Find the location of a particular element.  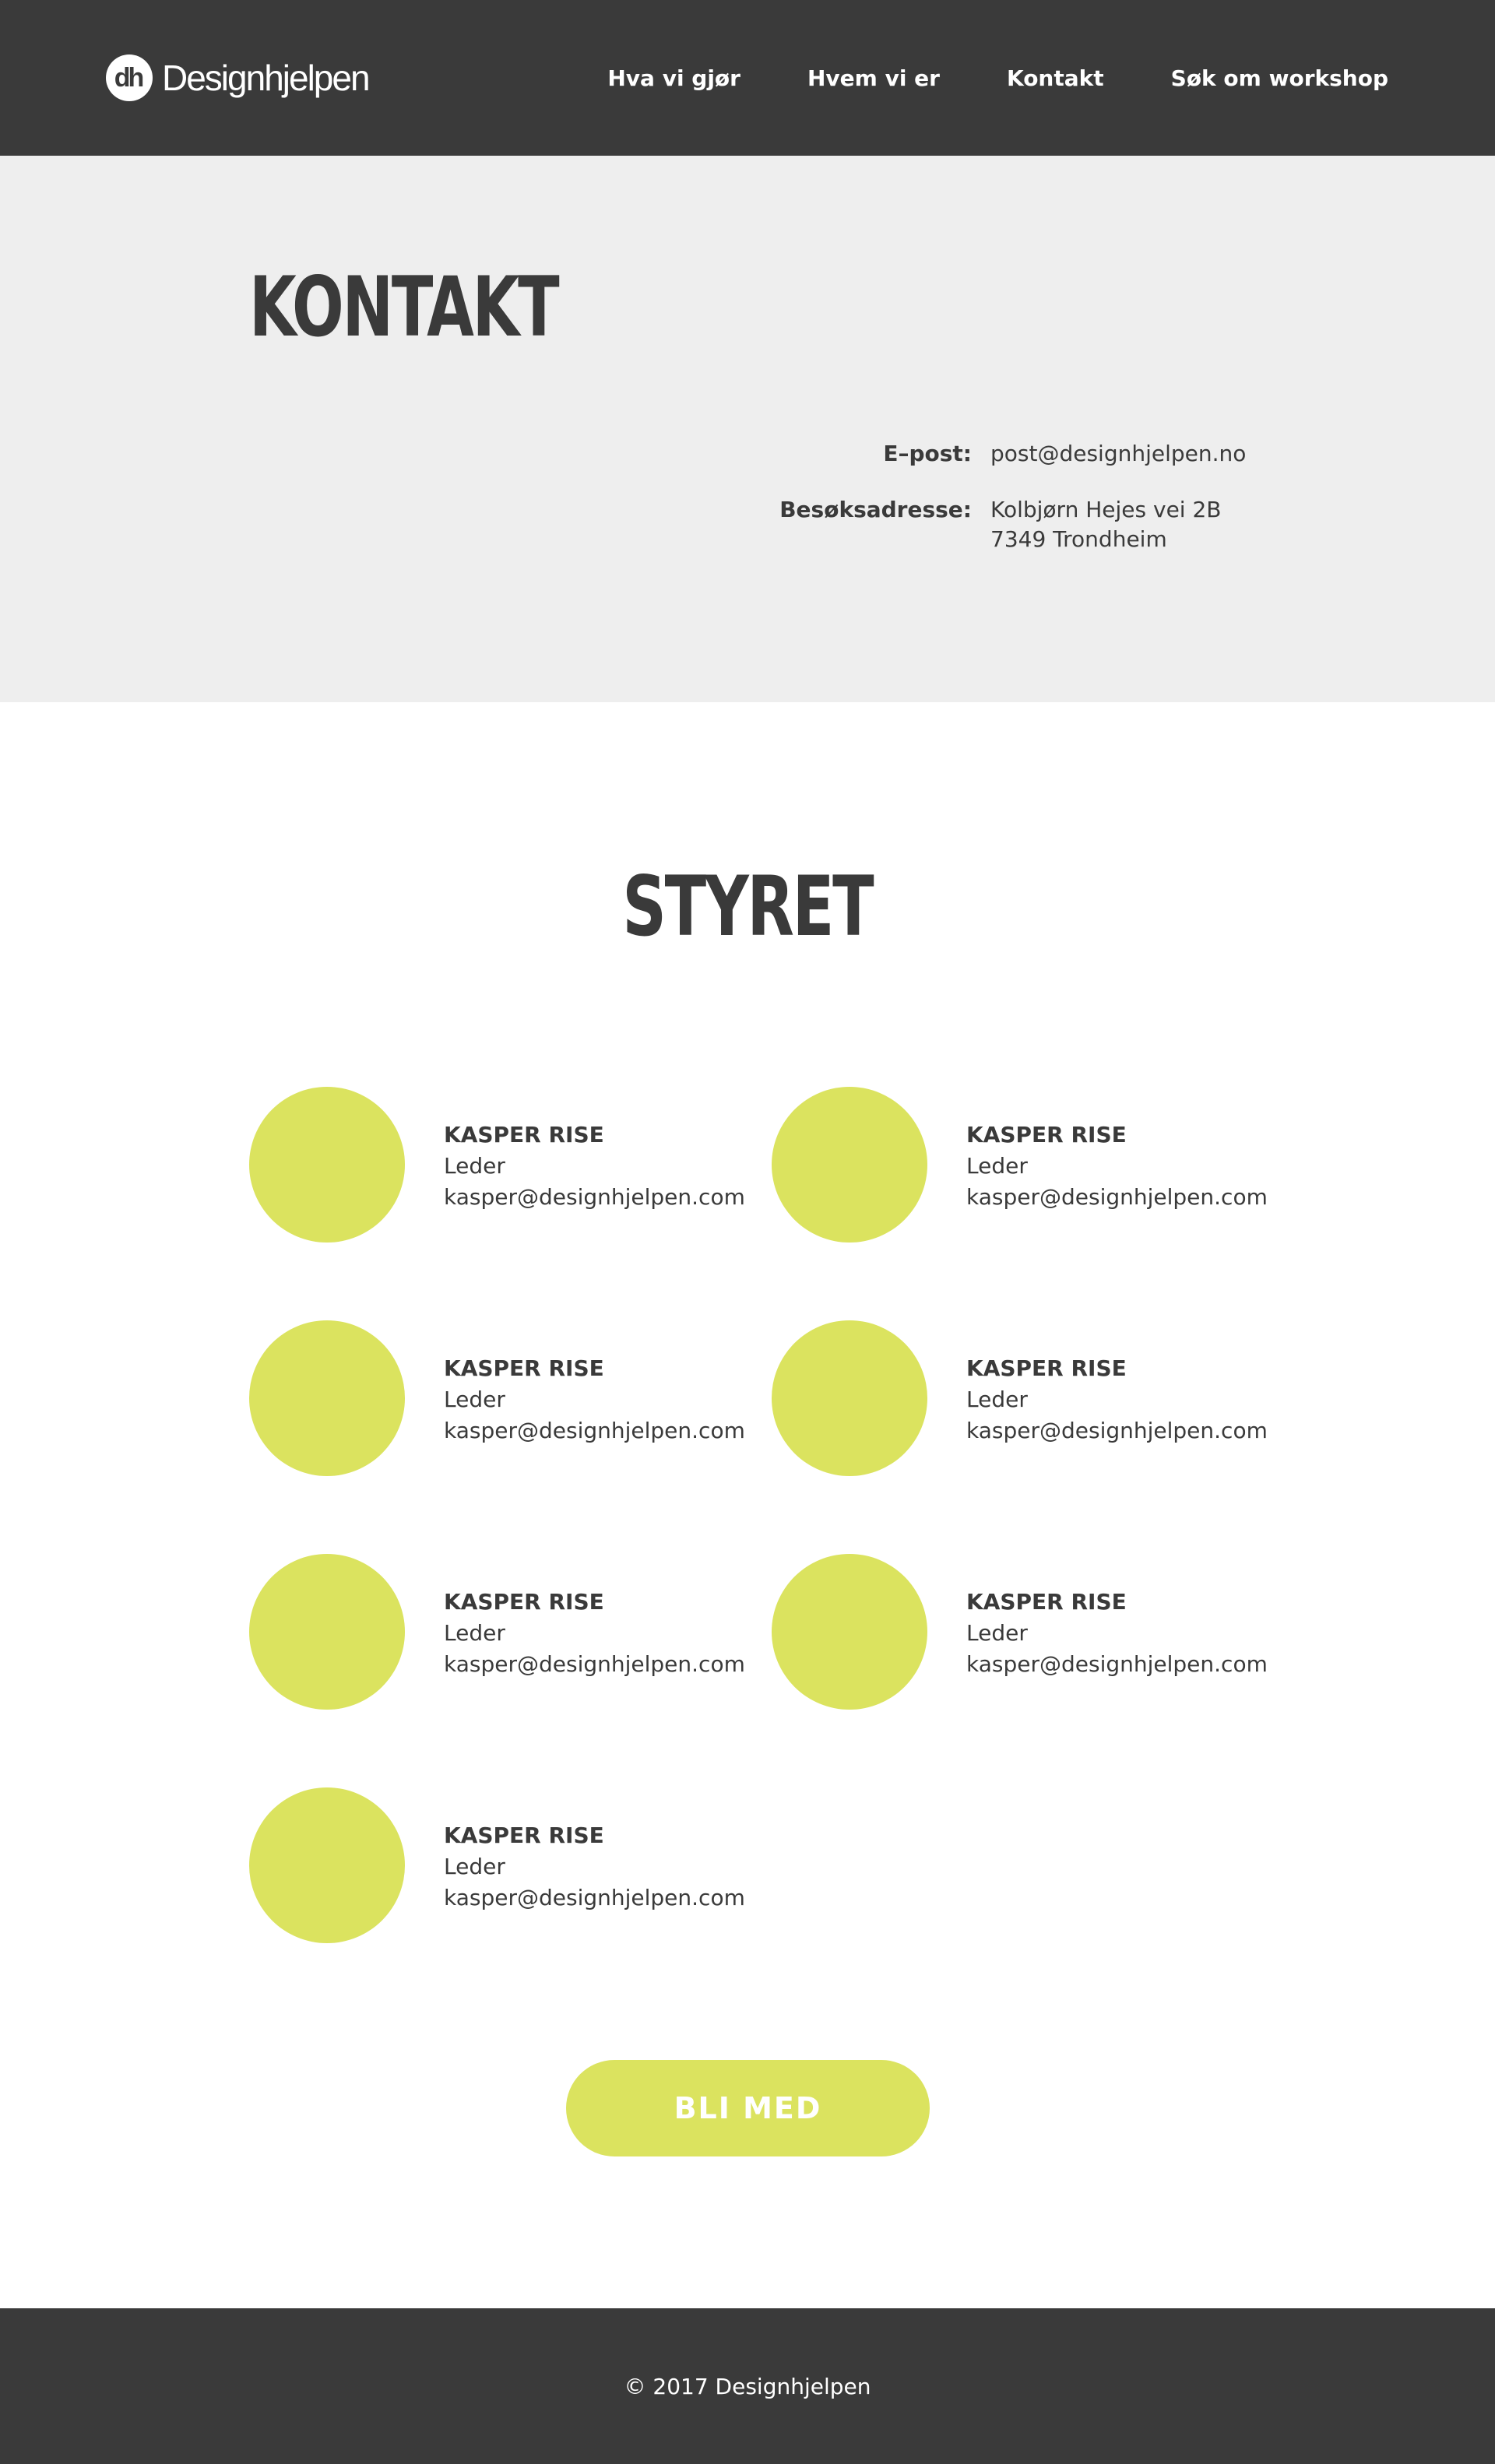

nav-link-hva-vi-gjor: Hva vi gjør is located at coordinates (673, 78).